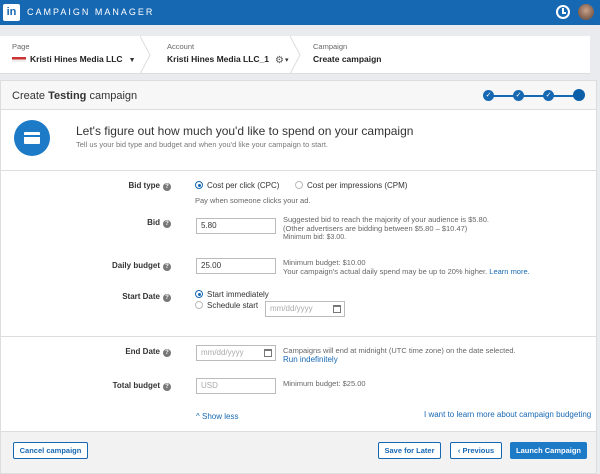 The height and width of the screenshot is (474, 600). What do you see at coordinates (324, 262) in the screenshot?
I see `daily-budget-minimum-note: Minimum budget: $10.00` at bounding box center [324, 262].